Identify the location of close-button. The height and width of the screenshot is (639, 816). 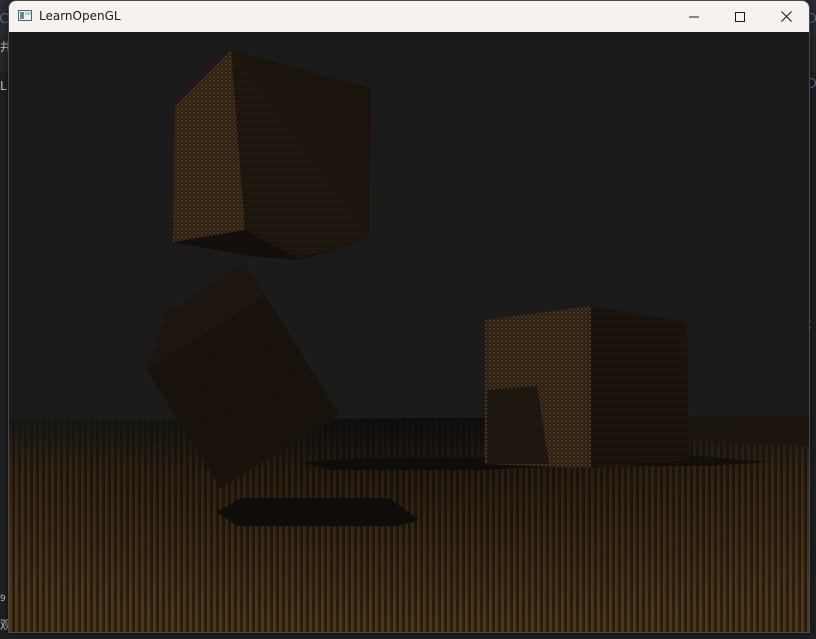
(786, 16).